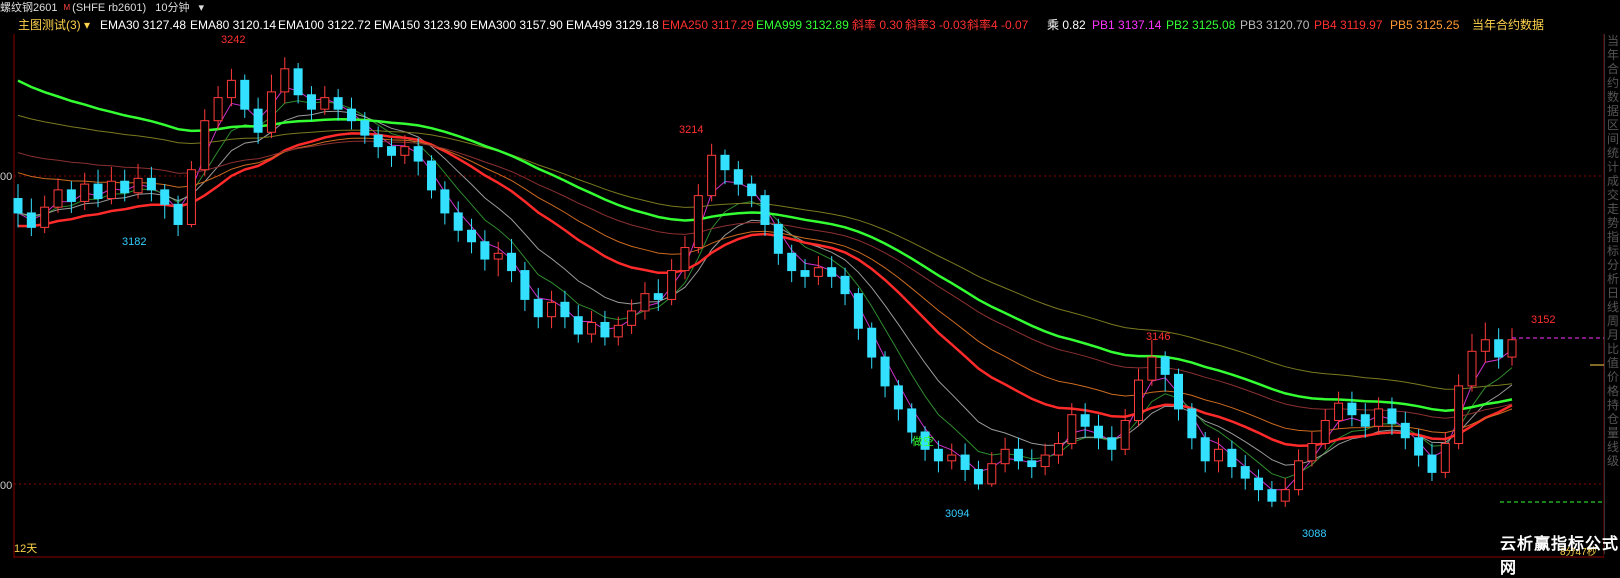  I want to click on signal-annotation: 做空, so click(923, 442).